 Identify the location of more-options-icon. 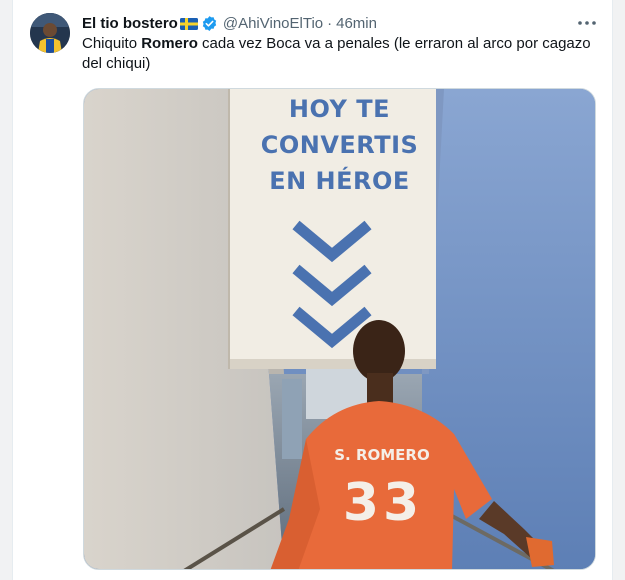
(587, 23).